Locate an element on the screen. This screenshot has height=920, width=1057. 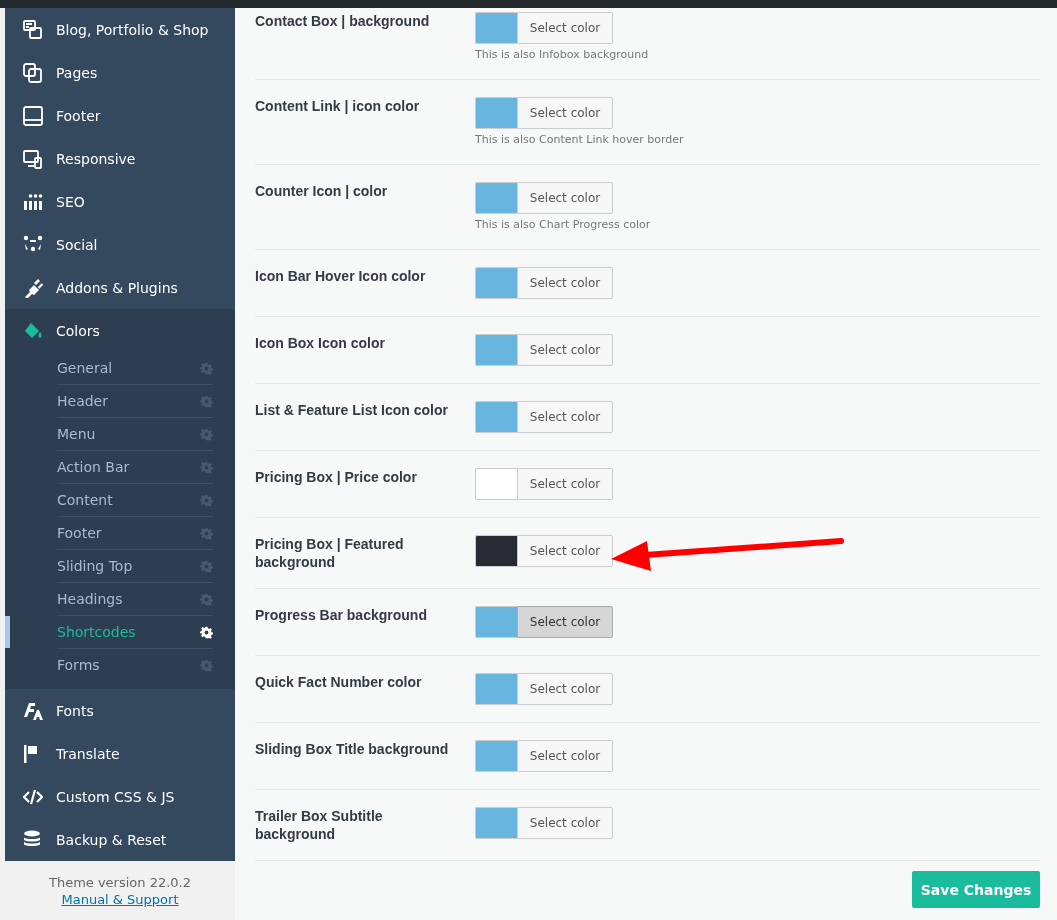
submenu-item: Header is located at coordinates (135, 401).